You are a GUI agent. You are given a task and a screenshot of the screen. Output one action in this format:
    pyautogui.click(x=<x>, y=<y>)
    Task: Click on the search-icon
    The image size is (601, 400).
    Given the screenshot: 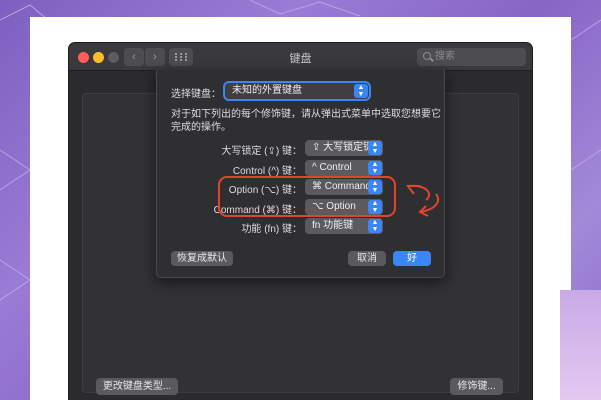 What is the action you would take?
    pyautogui.click(x=427, y=56)
    